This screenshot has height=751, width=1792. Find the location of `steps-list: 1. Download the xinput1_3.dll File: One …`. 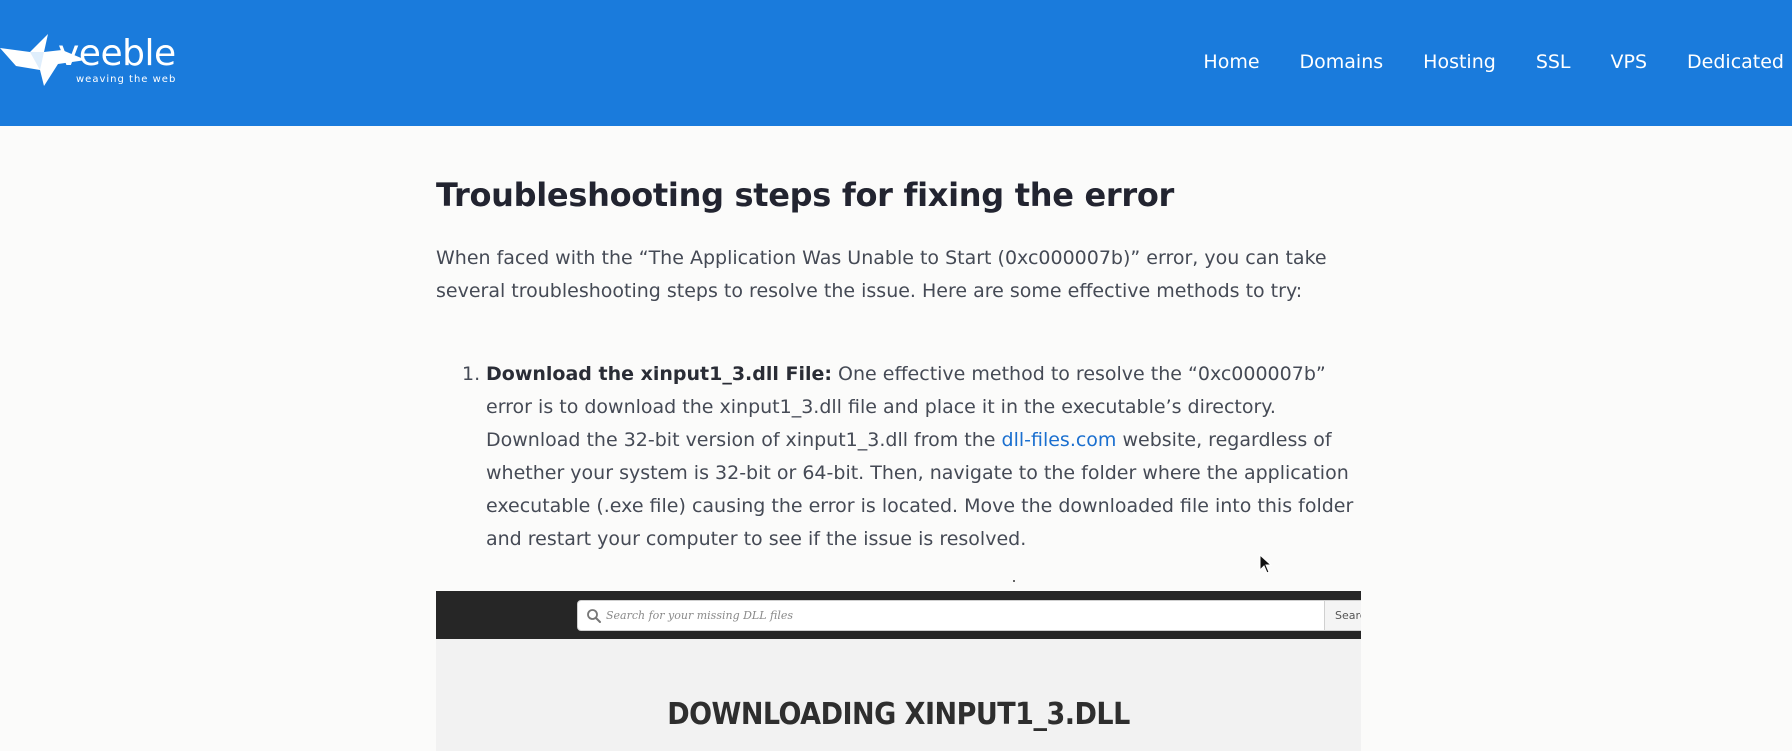

steps-list: 1. Download the xinput1_3.dll File: One … is located at coordinates (898, 457).